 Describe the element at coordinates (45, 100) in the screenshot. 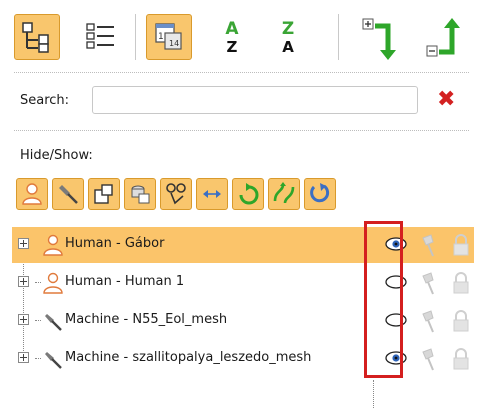

I see `search-label: Search:` at that location.